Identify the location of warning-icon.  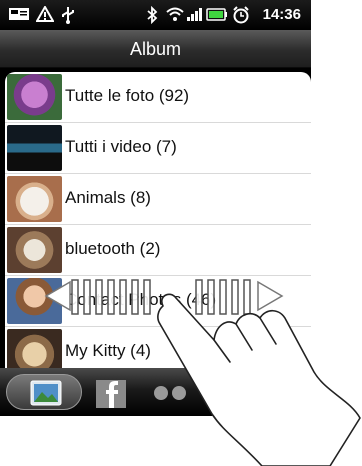
(45, 14).